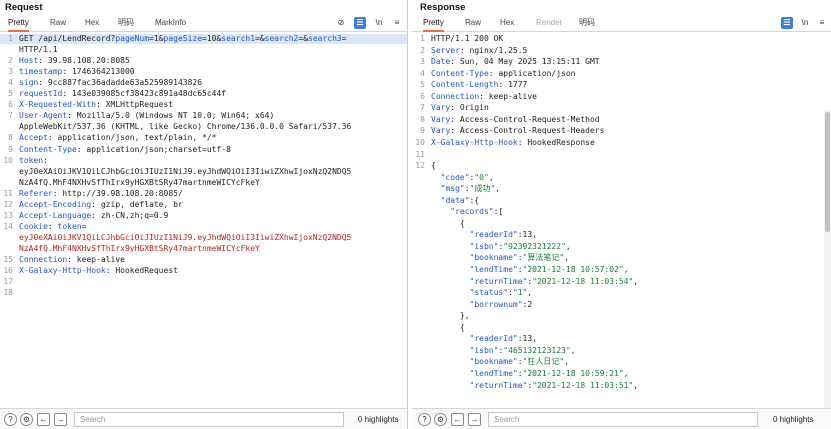  Describe the element at coordinates (203, 50) in the screenshot. I see `code-line: HTTP/1.1` at that location.